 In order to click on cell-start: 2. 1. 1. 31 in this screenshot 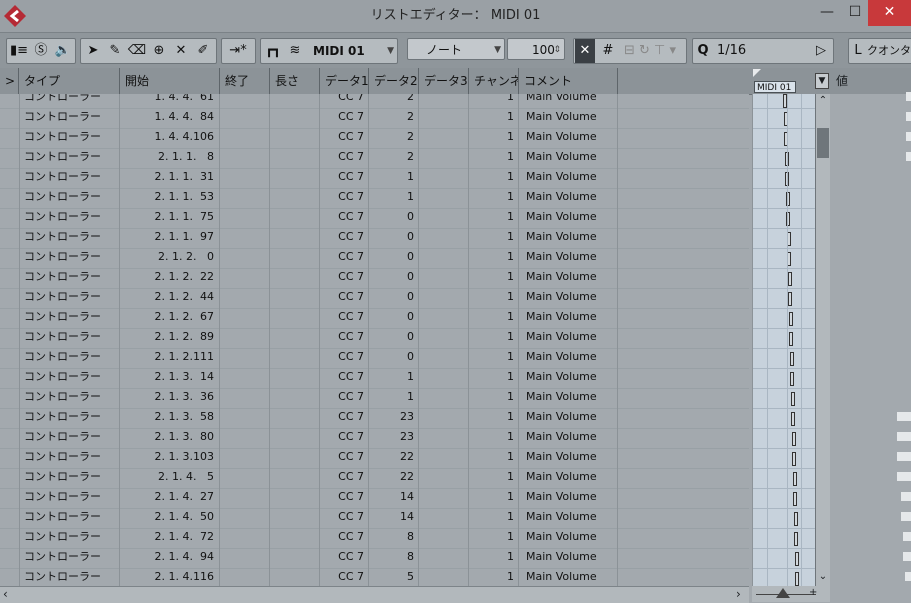, I will do `click(168, 178)`.